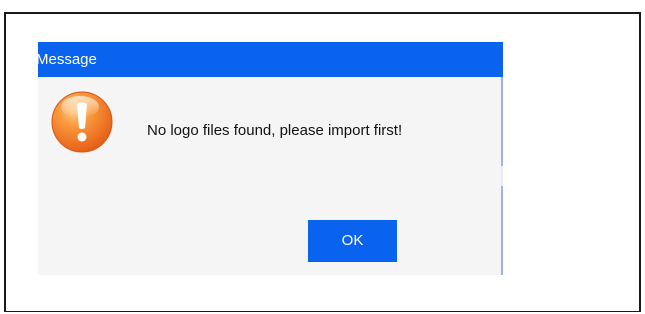 Image resolution: width=645 pixels, height=314 pixels. Describe the element at coordinates (82, 122) in the screenshot. I see `warning-icon` at that location.